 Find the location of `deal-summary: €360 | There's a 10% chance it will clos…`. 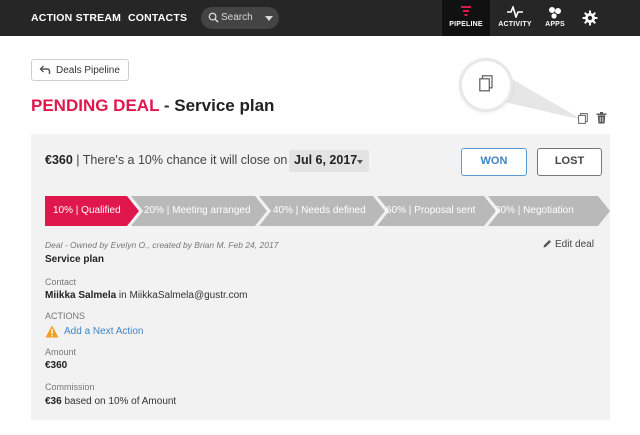

deal-summary: €360 | There's a 10% chance it will clos… is located at coordinates (166, 160).